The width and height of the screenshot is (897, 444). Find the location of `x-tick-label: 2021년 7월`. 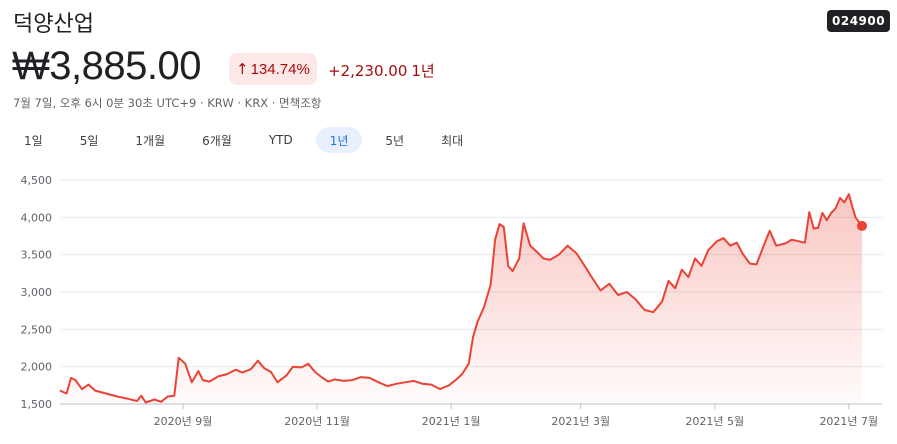

x-tick-label: 2021년 7월 is located at coordinates (848, 421).